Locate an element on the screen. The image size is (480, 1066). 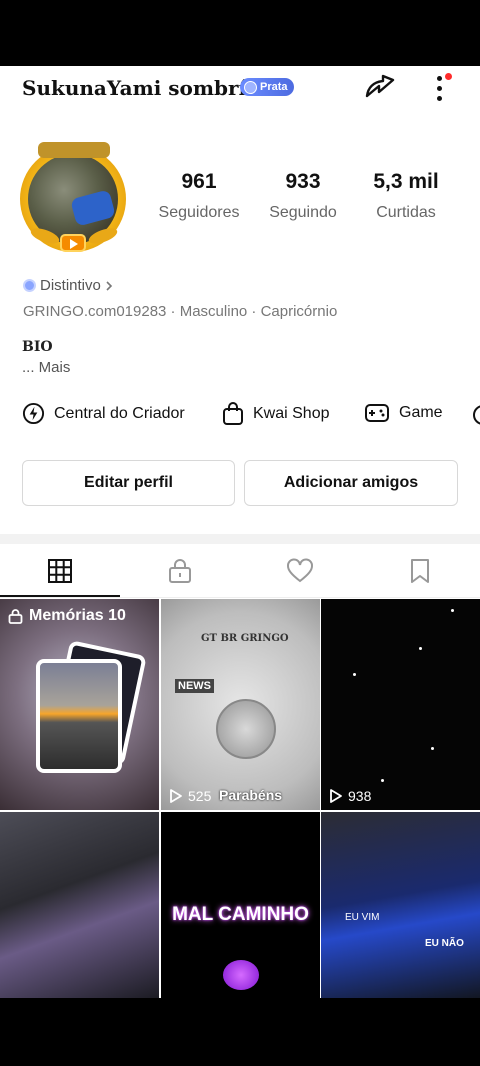
post-tile: GT BR GRINGO NEWS Parabéns 525 is located at coordinates (240, 704).